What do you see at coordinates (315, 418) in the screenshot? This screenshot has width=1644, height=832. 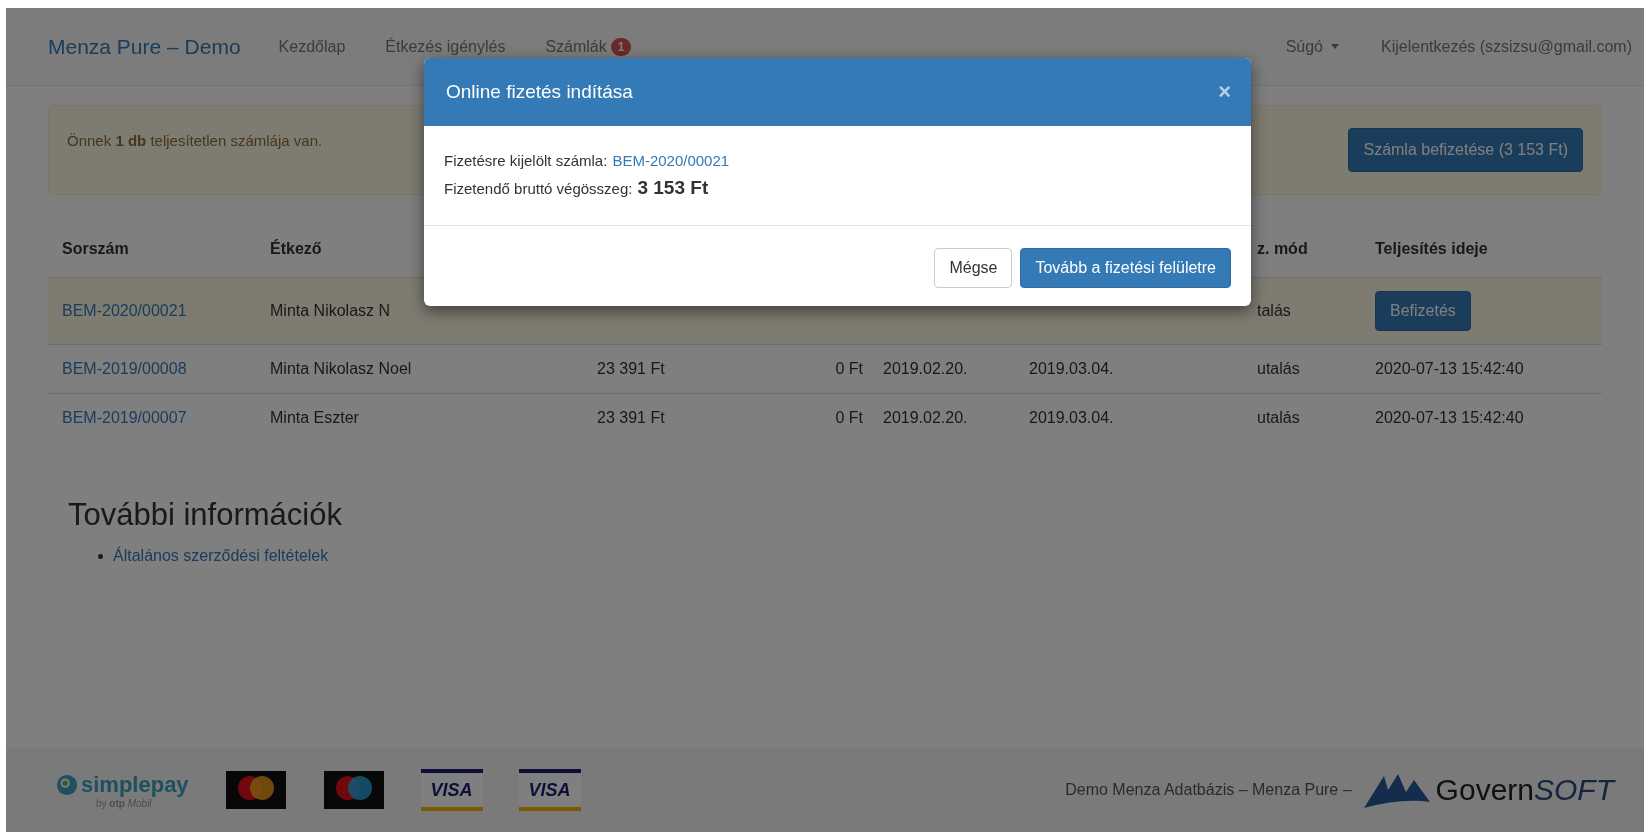 I see `table-cell-text: Minta Eszter` at bounding box center [315, 418].